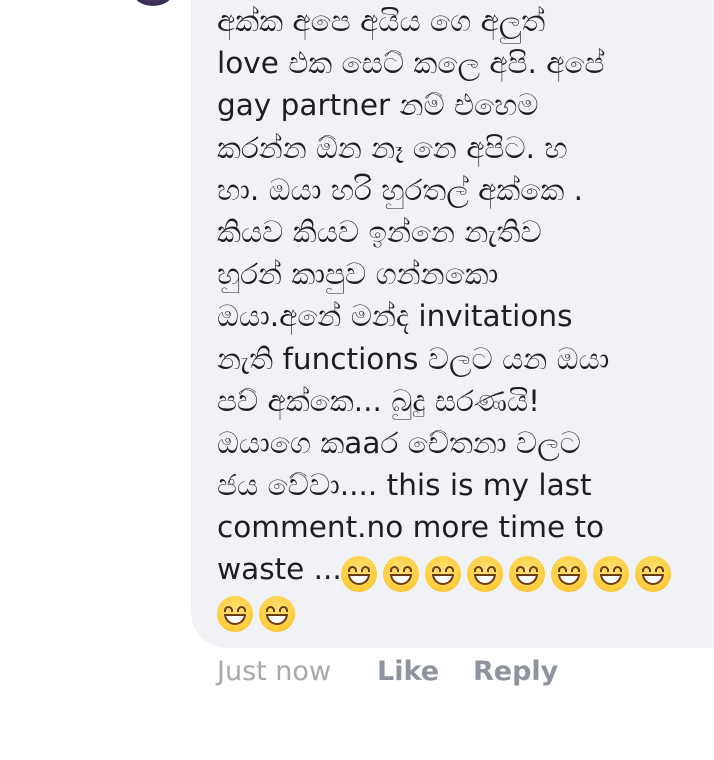  What do you see at coordinates (411, 63) in the screenshot?
I see `comment-line: love එක සෙට් කලෙ අපි. අපේ` at bounding box center [411, 63].